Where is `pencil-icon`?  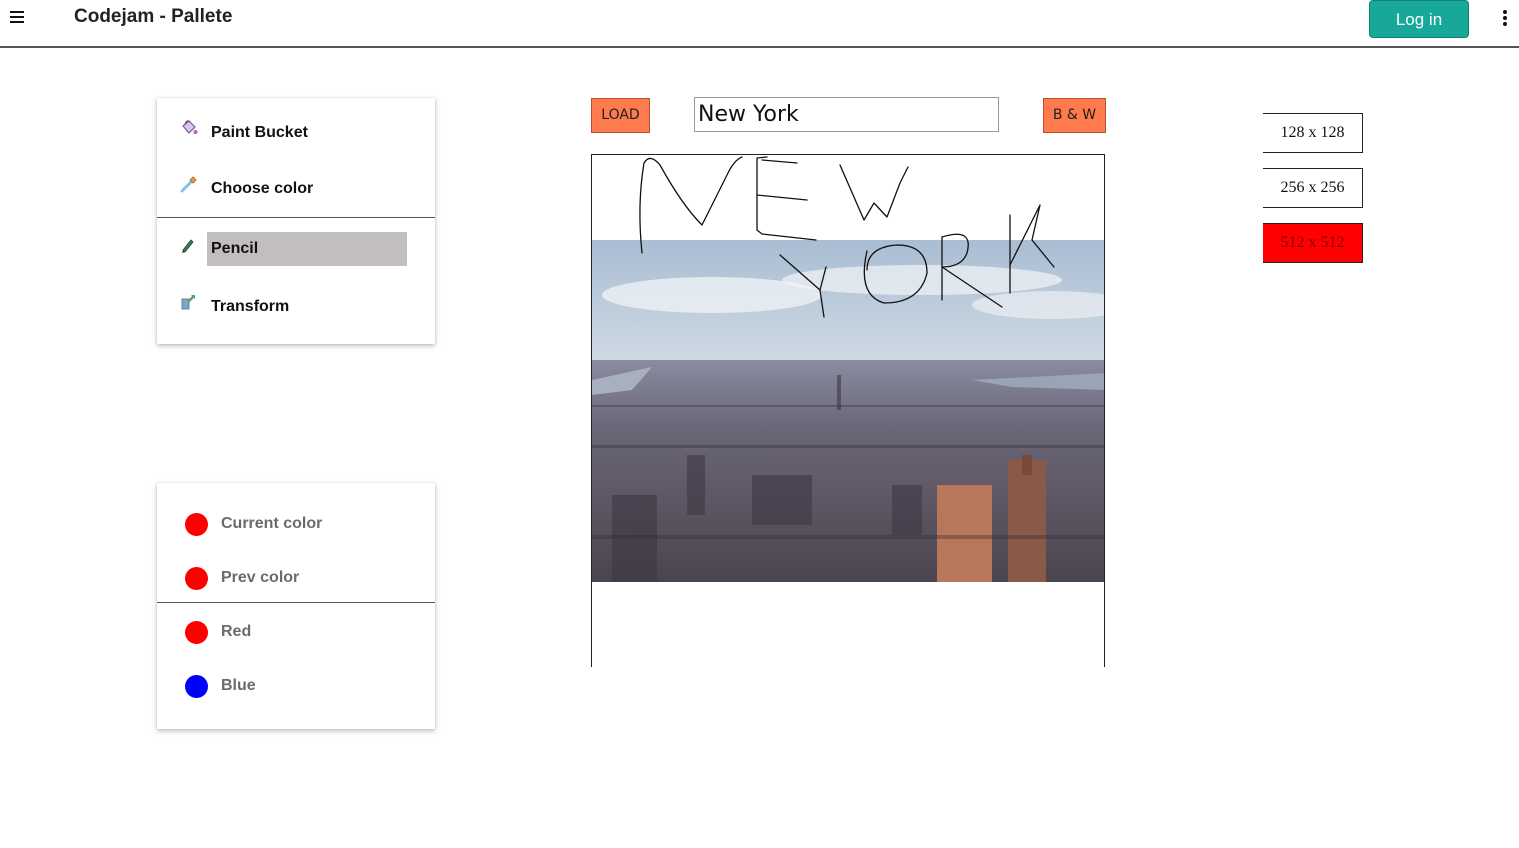
pencil-icon is located at coordinates (189, 246).